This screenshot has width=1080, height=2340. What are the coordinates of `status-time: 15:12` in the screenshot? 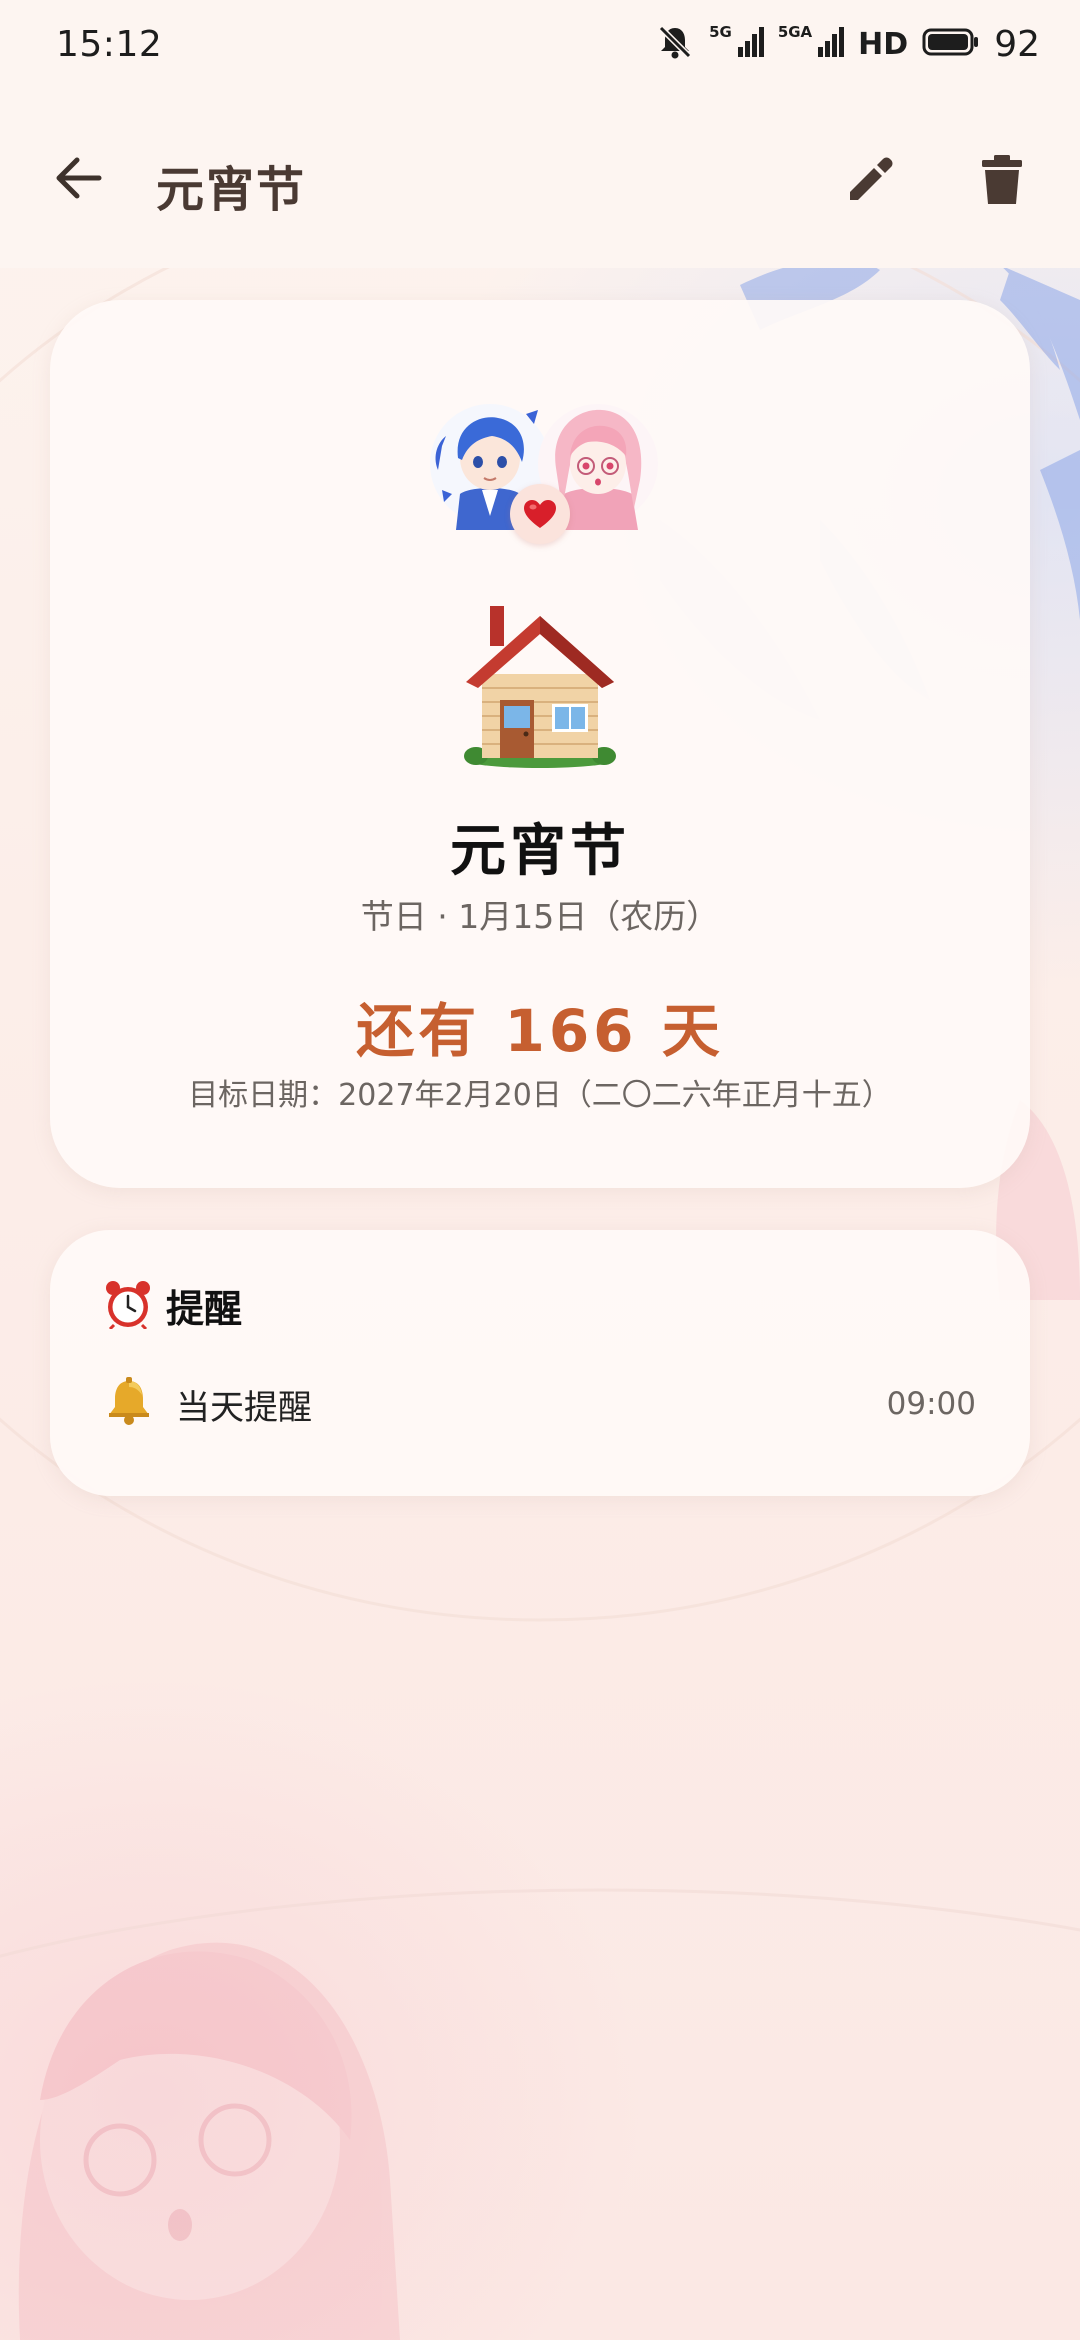 It's located at (109, 44).